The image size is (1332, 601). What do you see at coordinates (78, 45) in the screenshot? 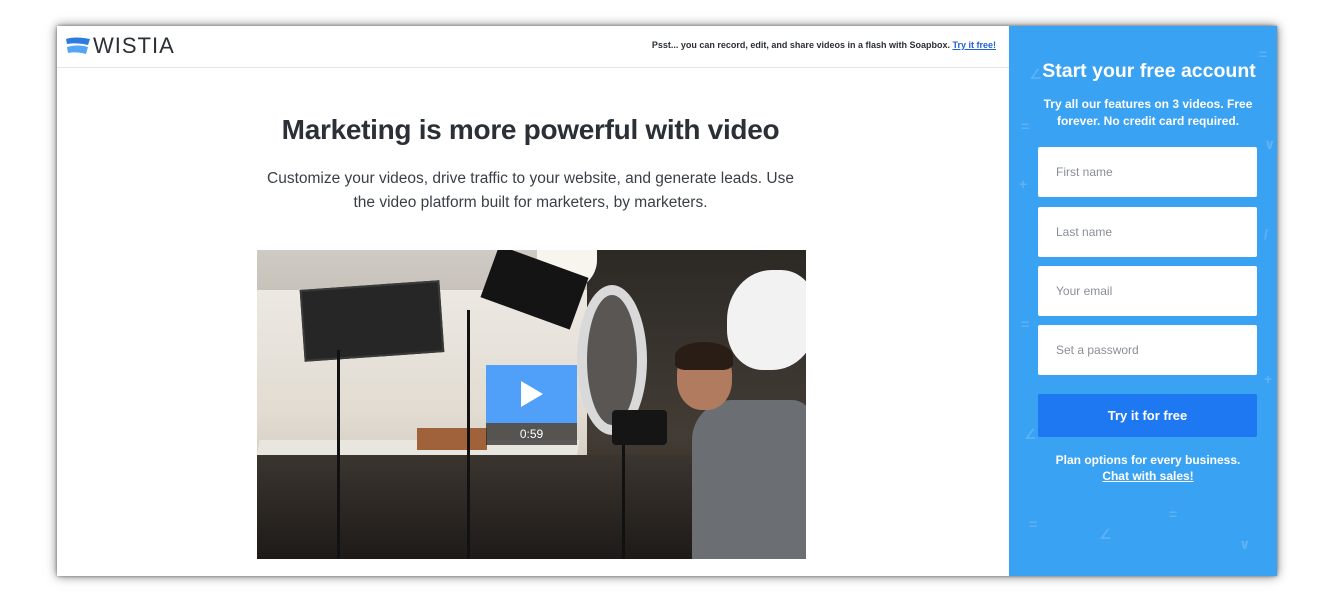
I see `wistia-wave-icon` at bounding box center [78, 45].